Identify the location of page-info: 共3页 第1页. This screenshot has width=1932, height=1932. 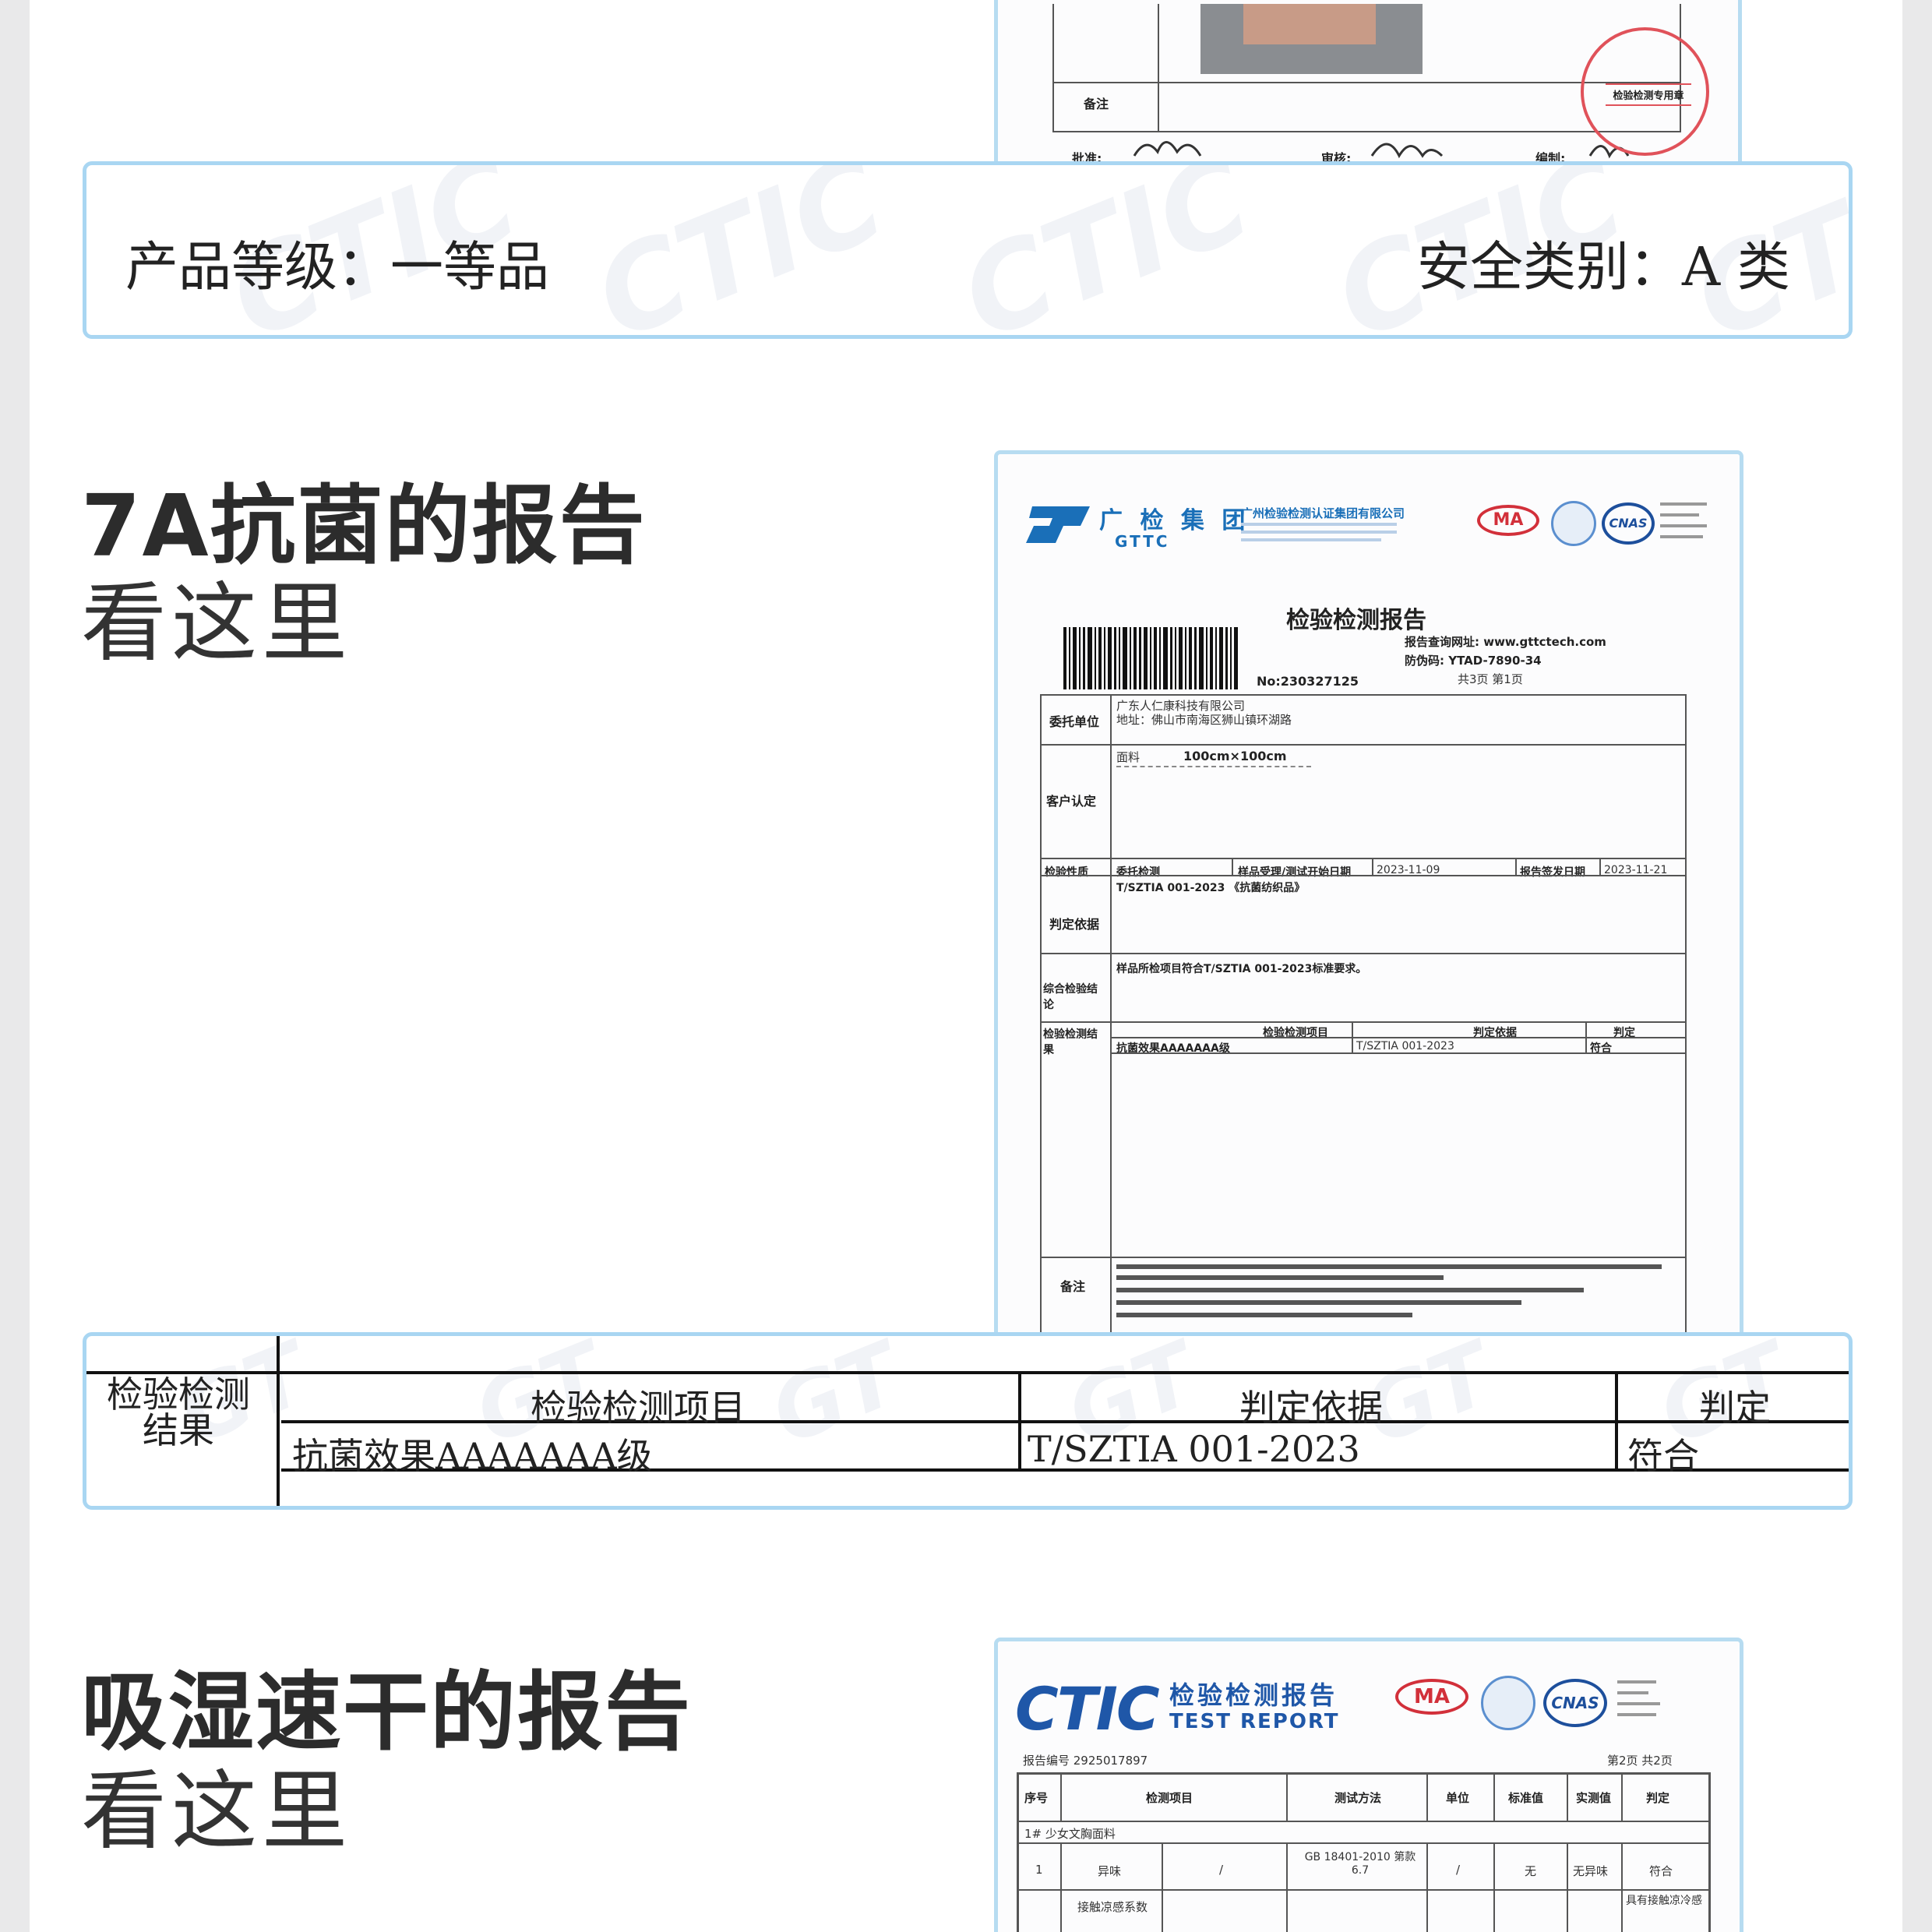
(1491, 679).